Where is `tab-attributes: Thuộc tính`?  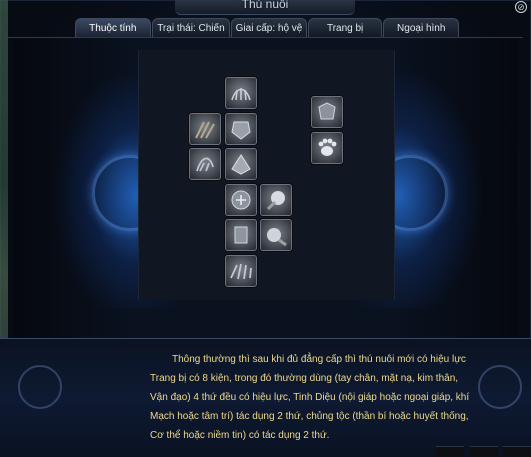 tab-attributes: Thuộc tính is located at coordinates (113, 27).